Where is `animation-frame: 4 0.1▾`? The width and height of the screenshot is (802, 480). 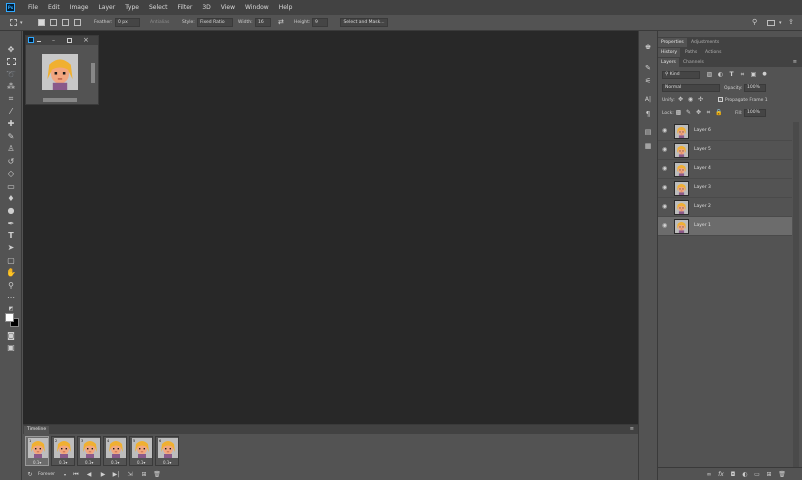
animation-frame: 4 0.1▾ is located at coordinates (115, 451).